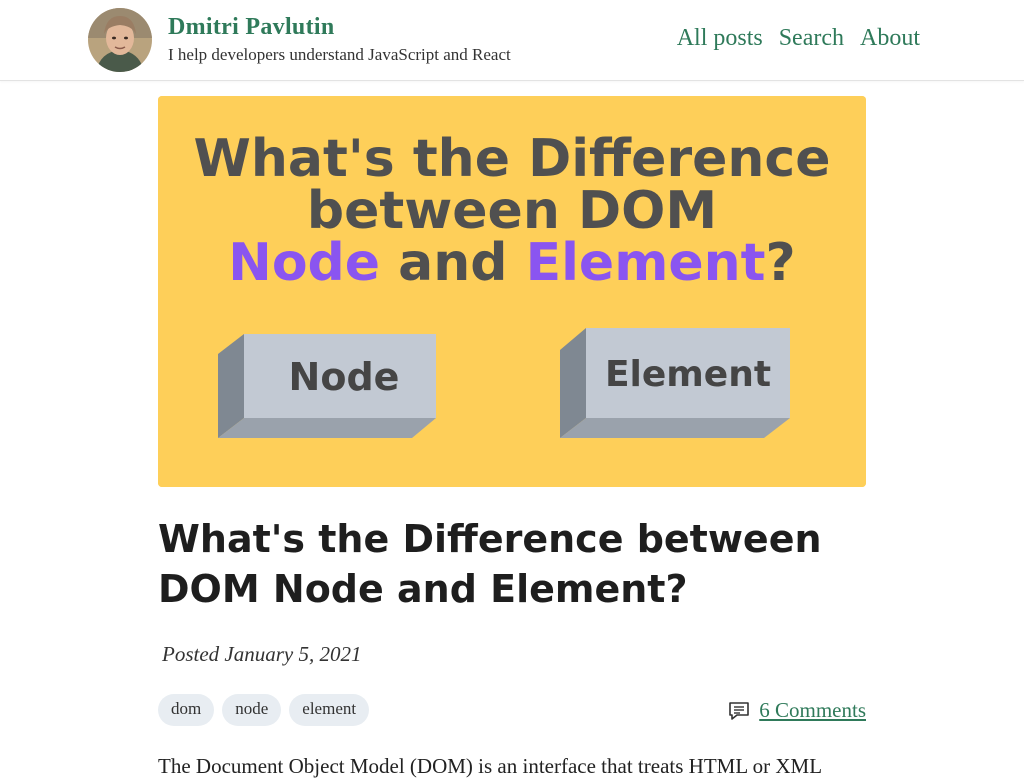 Image resolution: width=1024 pixels, height=779 pixels. Describe the element at coordinates (252, 710) in the screenshot. I see `tag-node: node` at that location.